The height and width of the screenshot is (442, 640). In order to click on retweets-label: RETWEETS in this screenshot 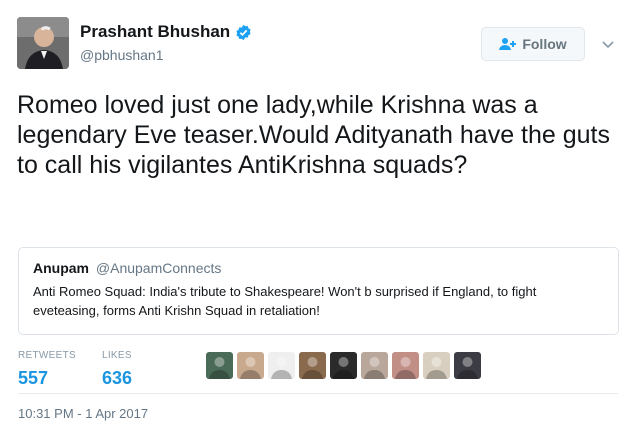, I will do `click(47, 355)`.